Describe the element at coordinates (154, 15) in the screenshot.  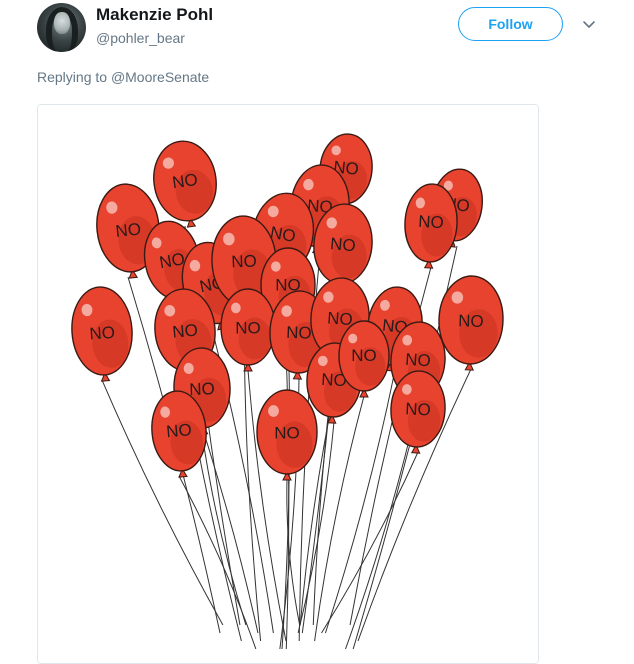
I see `display-name: Makenzie Pohl` at that location.